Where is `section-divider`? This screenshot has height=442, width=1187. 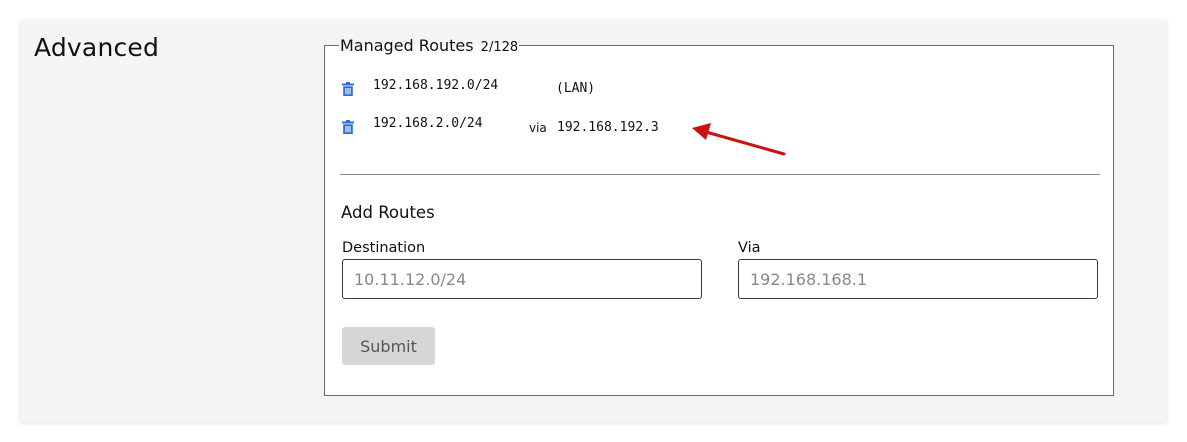 section-divider is located at coordinates (720, 174).